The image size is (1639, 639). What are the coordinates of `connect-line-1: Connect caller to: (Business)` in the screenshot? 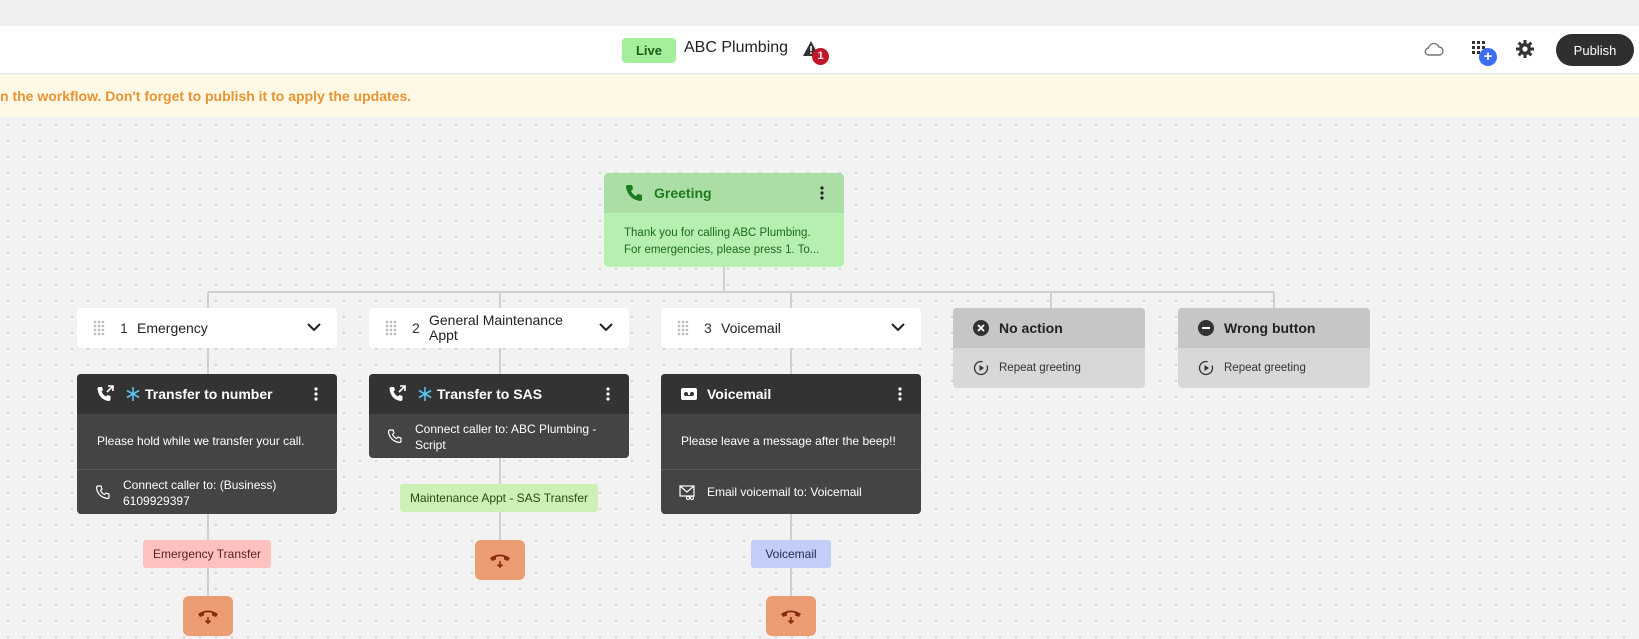 It's located at (200, 485).